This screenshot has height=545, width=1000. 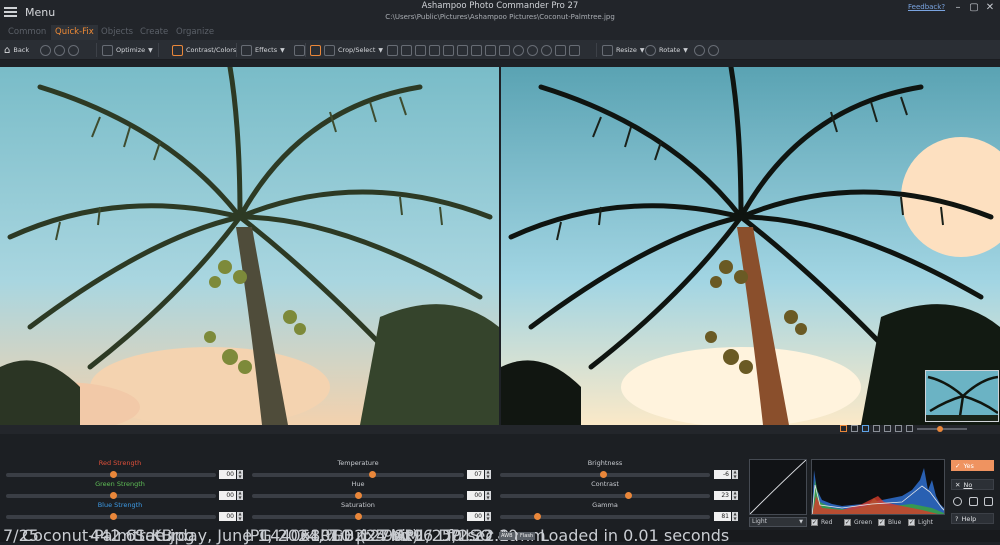 I want to click on back-button: ⌂ Back, so click(x=16, y=50).